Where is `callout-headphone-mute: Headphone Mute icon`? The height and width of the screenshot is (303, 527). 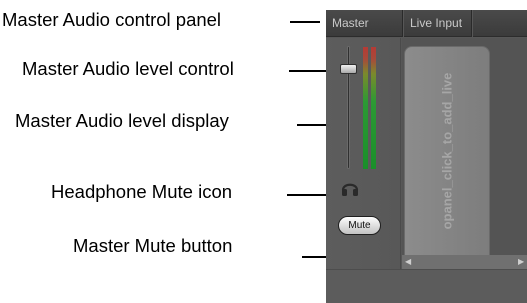
callout-headphone-mute: Headphone Mute icon is located at coordinates (142, 191).